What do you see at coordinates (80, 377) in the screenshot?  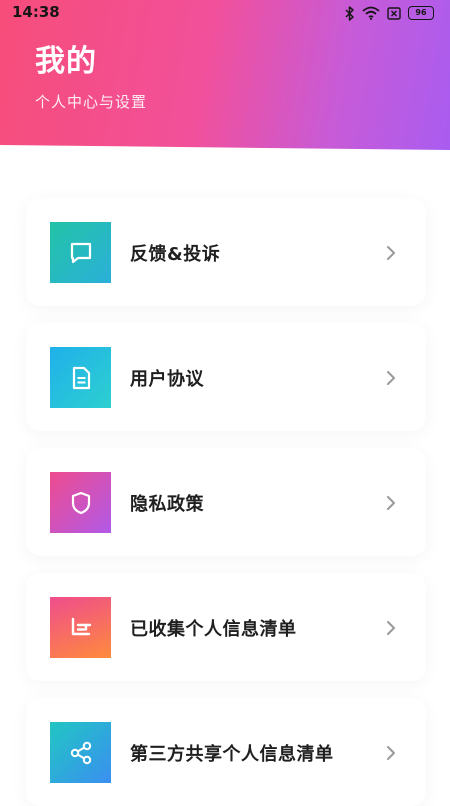 I see `document-icon` at bounding box center [80, 377].